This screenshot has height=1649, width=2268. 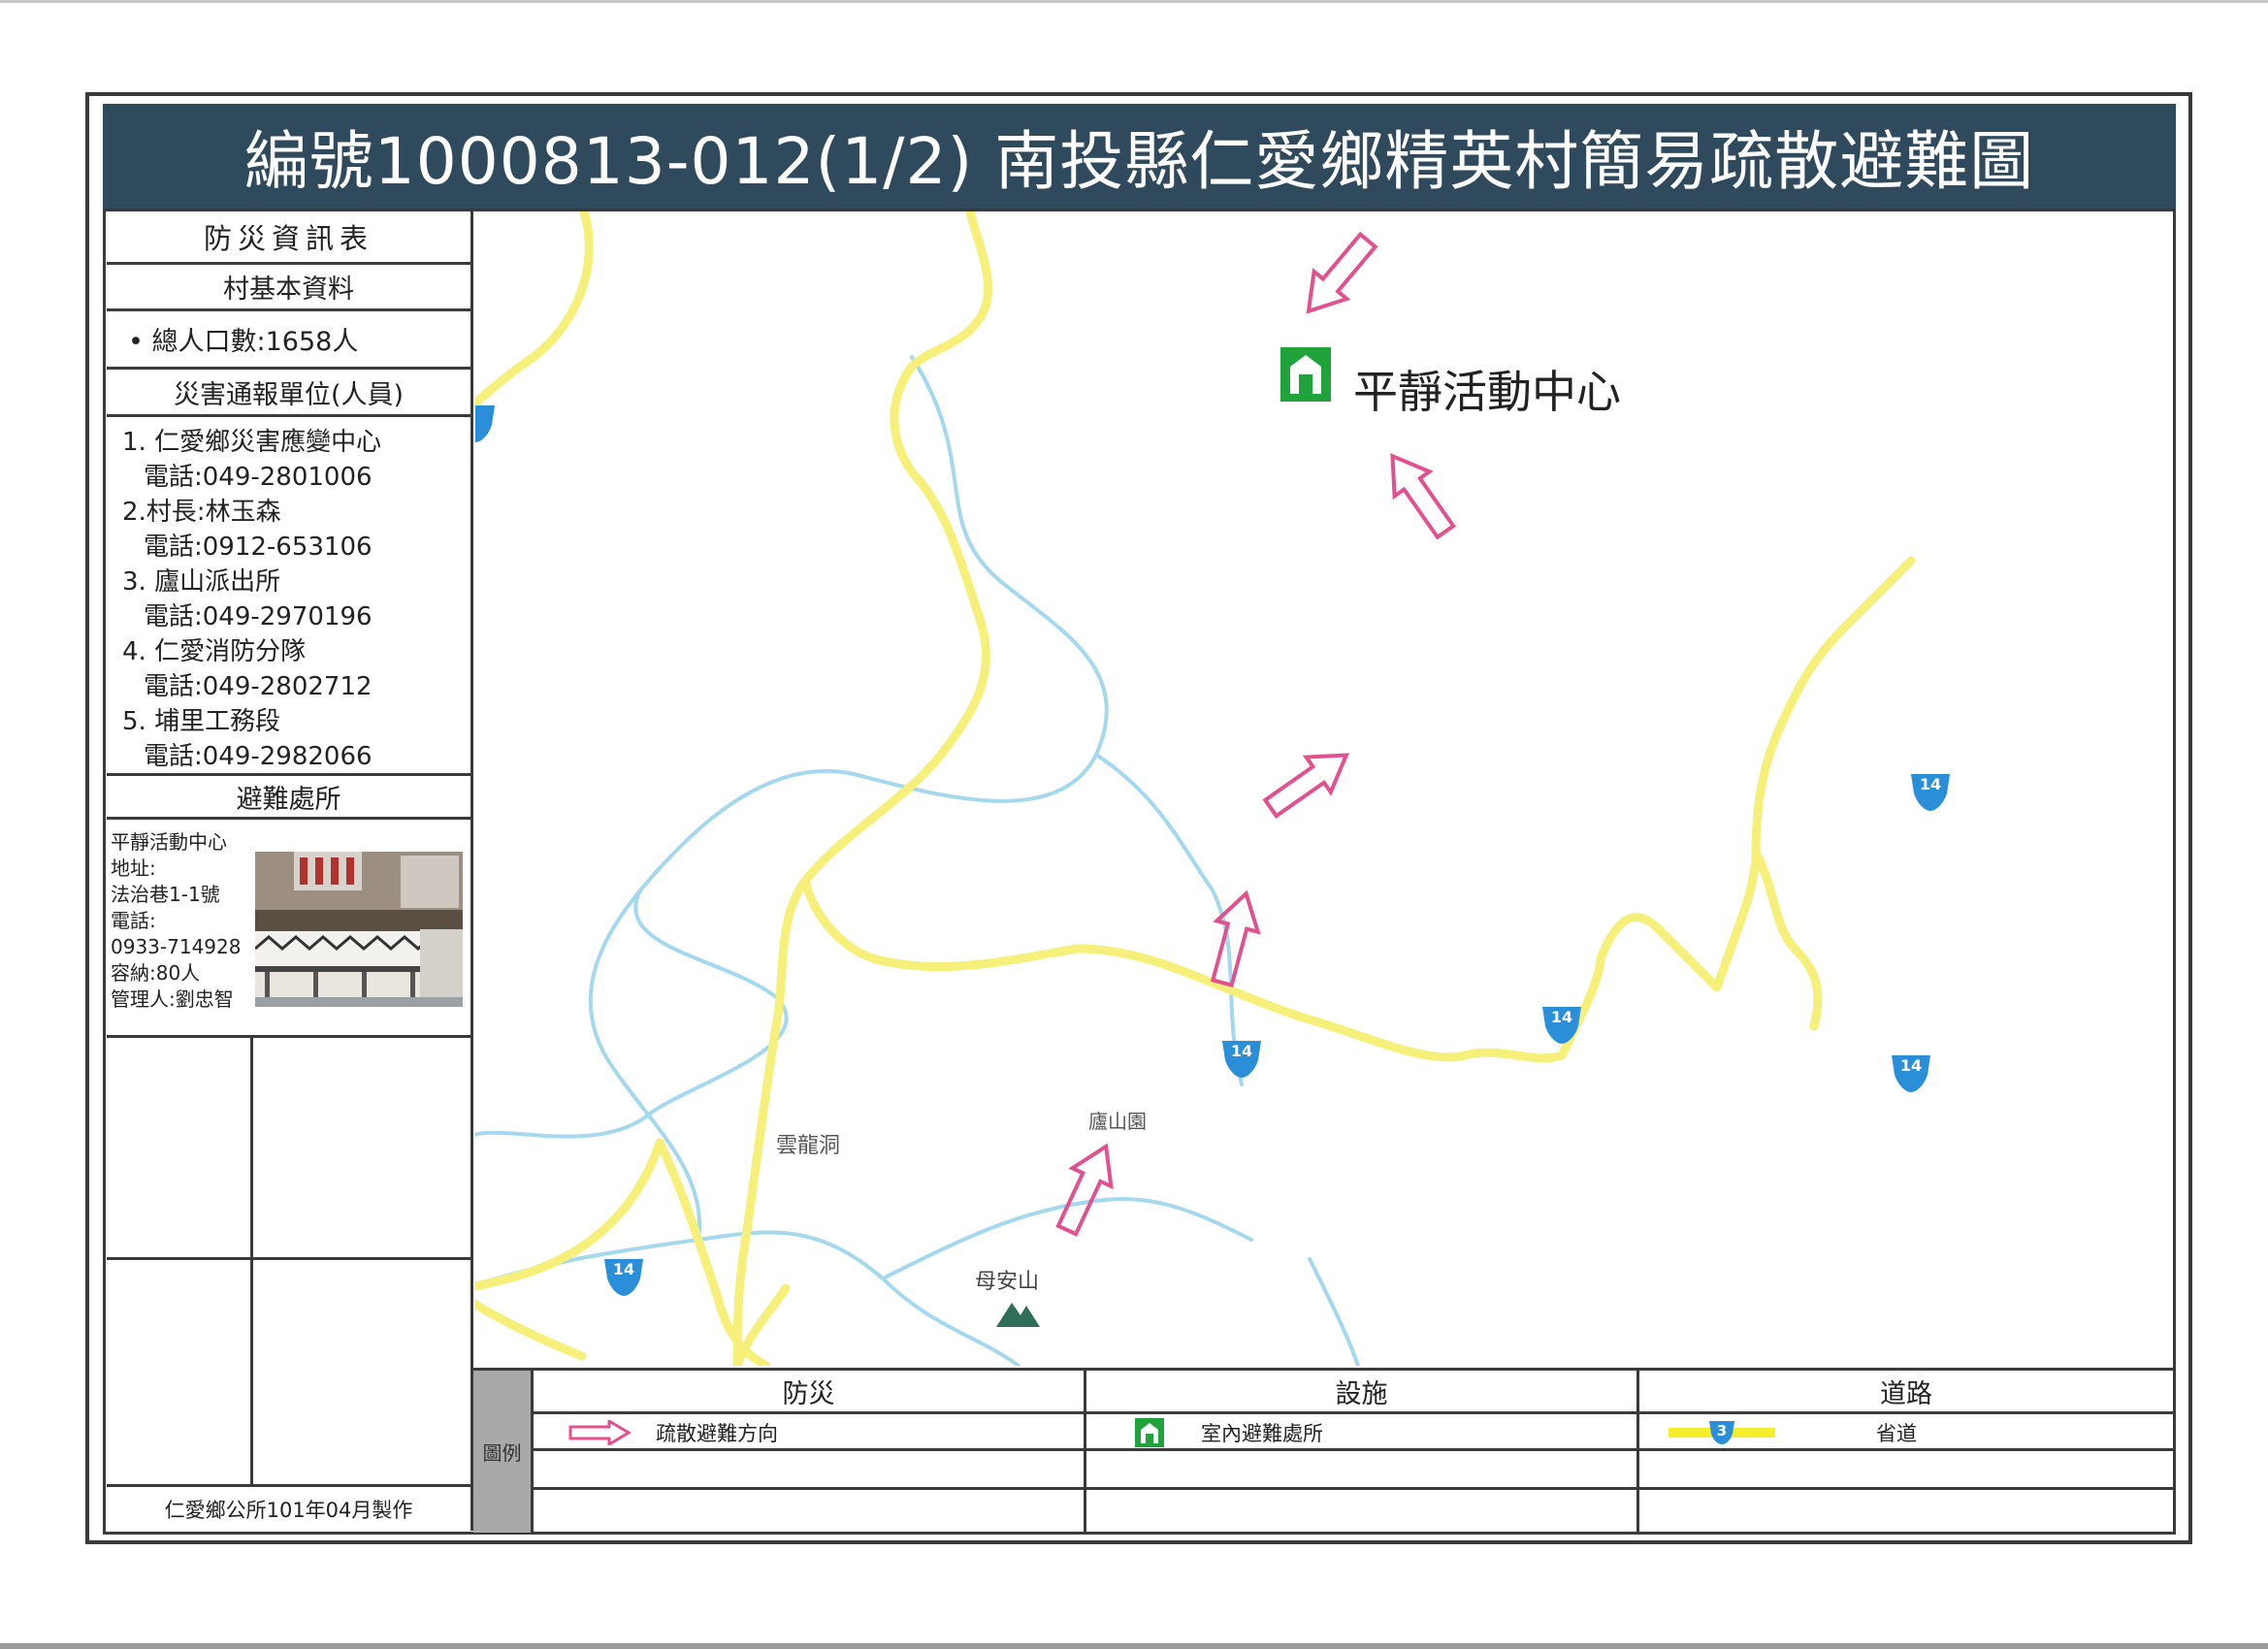 I want to click on contact-name: 1. 仁愛鄉災害應變中心, so click(x=252, y=442).